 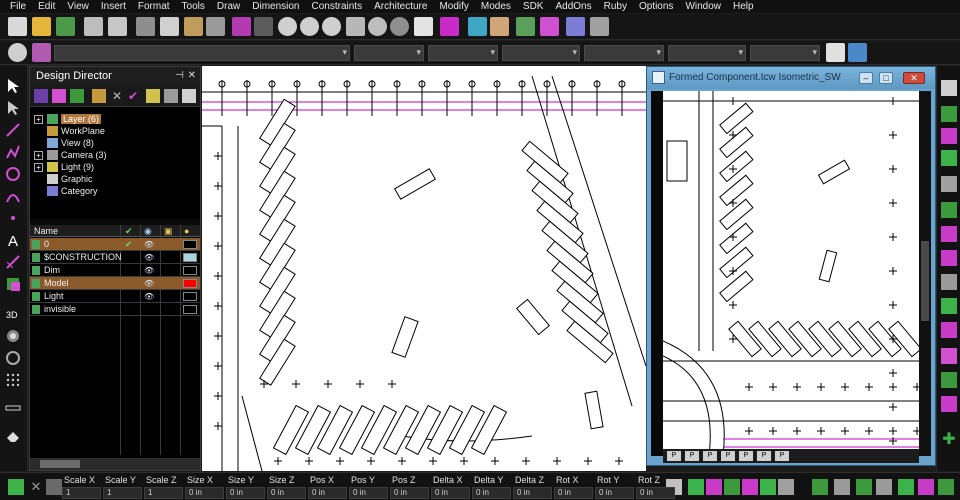 What do you see at coordinates (129, 231) in the screenshot?
I see `active-column-check-icon: ✔` at bounding box center [129, 231].